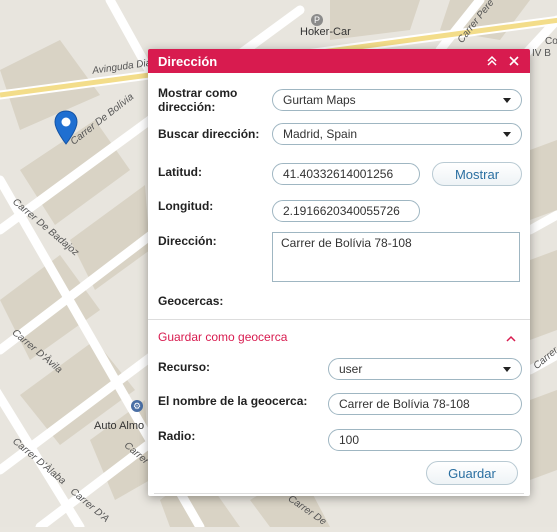  Describe the element at coordinates (339, 493) in the screenshot. I see `bottom-divider` at that location.